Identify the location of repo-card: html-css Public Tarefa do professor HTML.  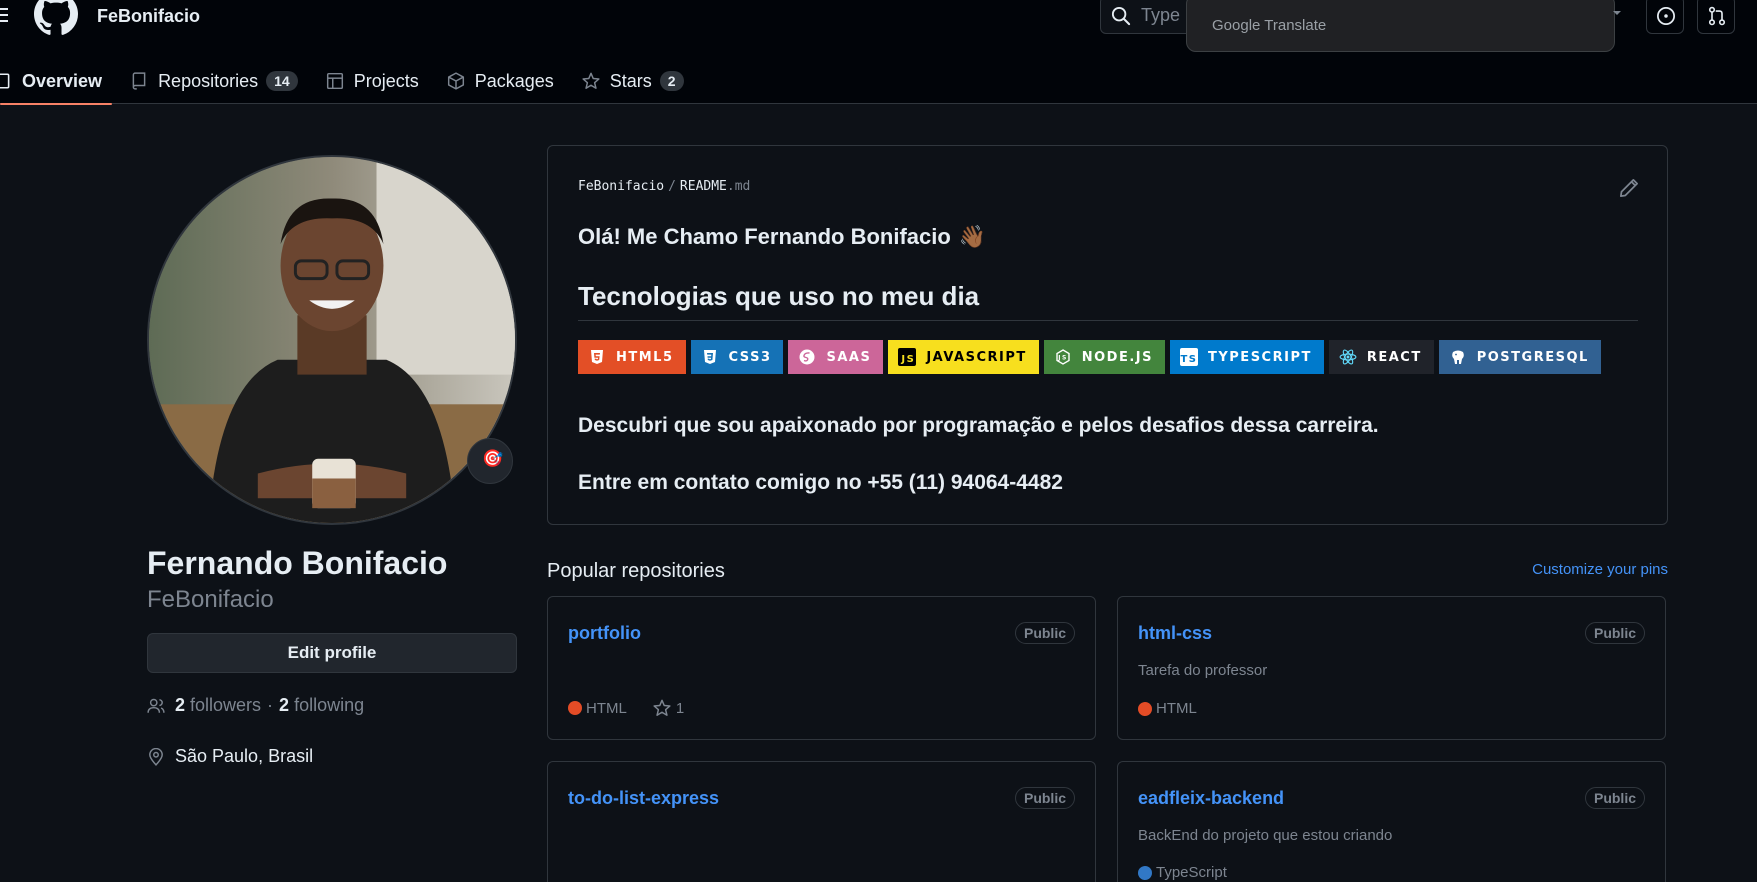
(1391, 668).